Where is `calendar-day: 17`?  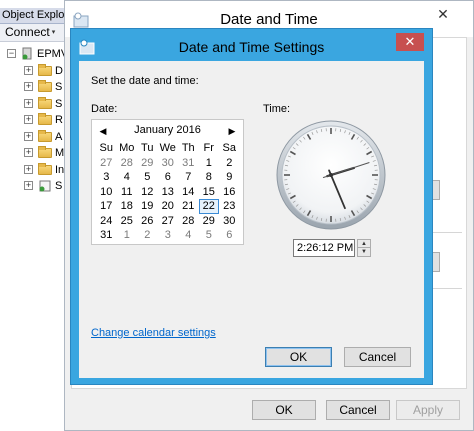
calendar-day: 17 is located at coordinates (106, 206).